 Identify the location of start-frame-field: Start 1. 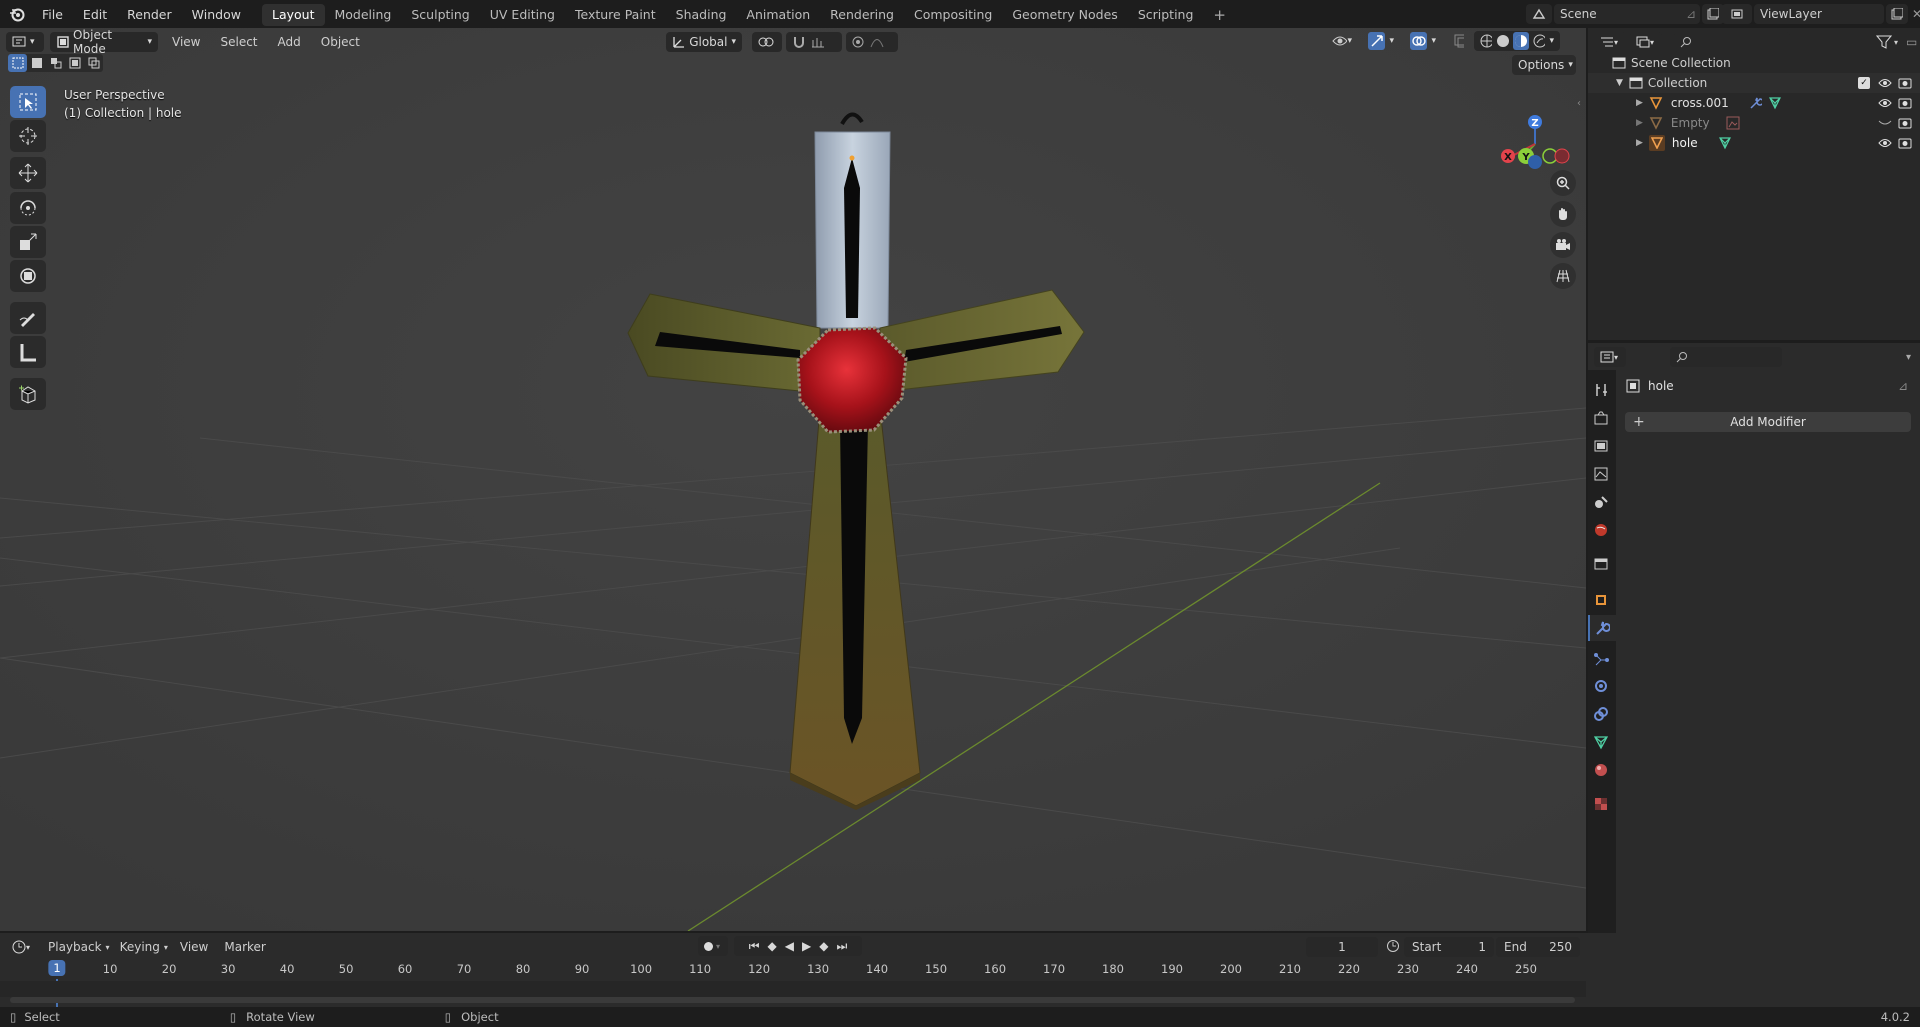
(1449, 947).